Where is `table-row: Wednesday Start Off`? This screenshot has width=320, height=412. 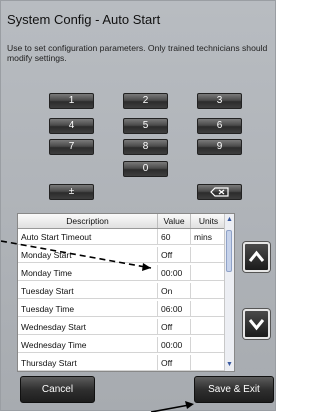 table-row: Wednesday Start Off is located at coordinates (122, 327).